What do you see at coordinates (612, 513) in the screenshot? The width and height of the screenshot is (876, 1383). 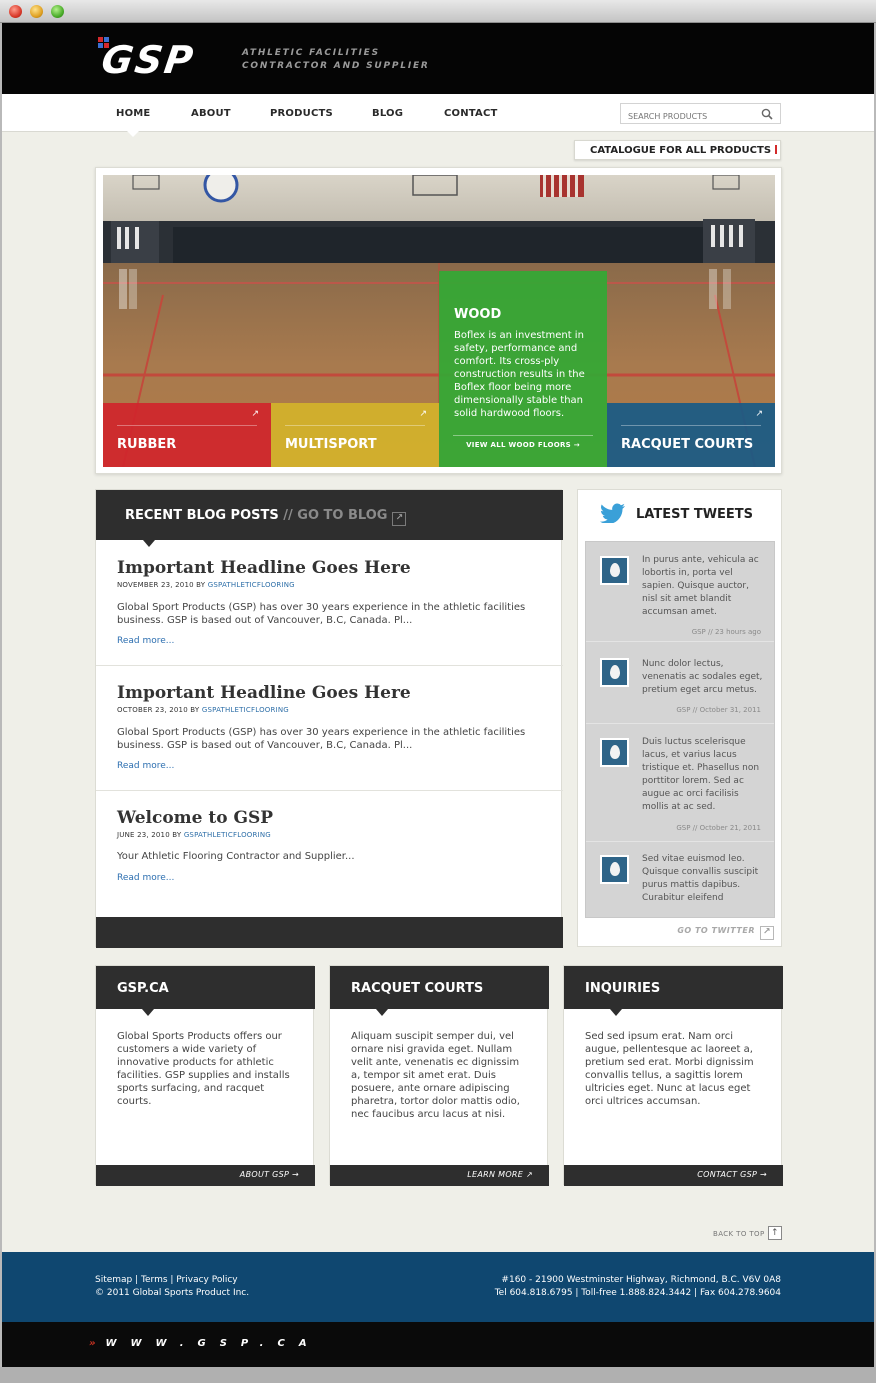 I see `twitter-bird-icon` at bounding box center [612, 513].